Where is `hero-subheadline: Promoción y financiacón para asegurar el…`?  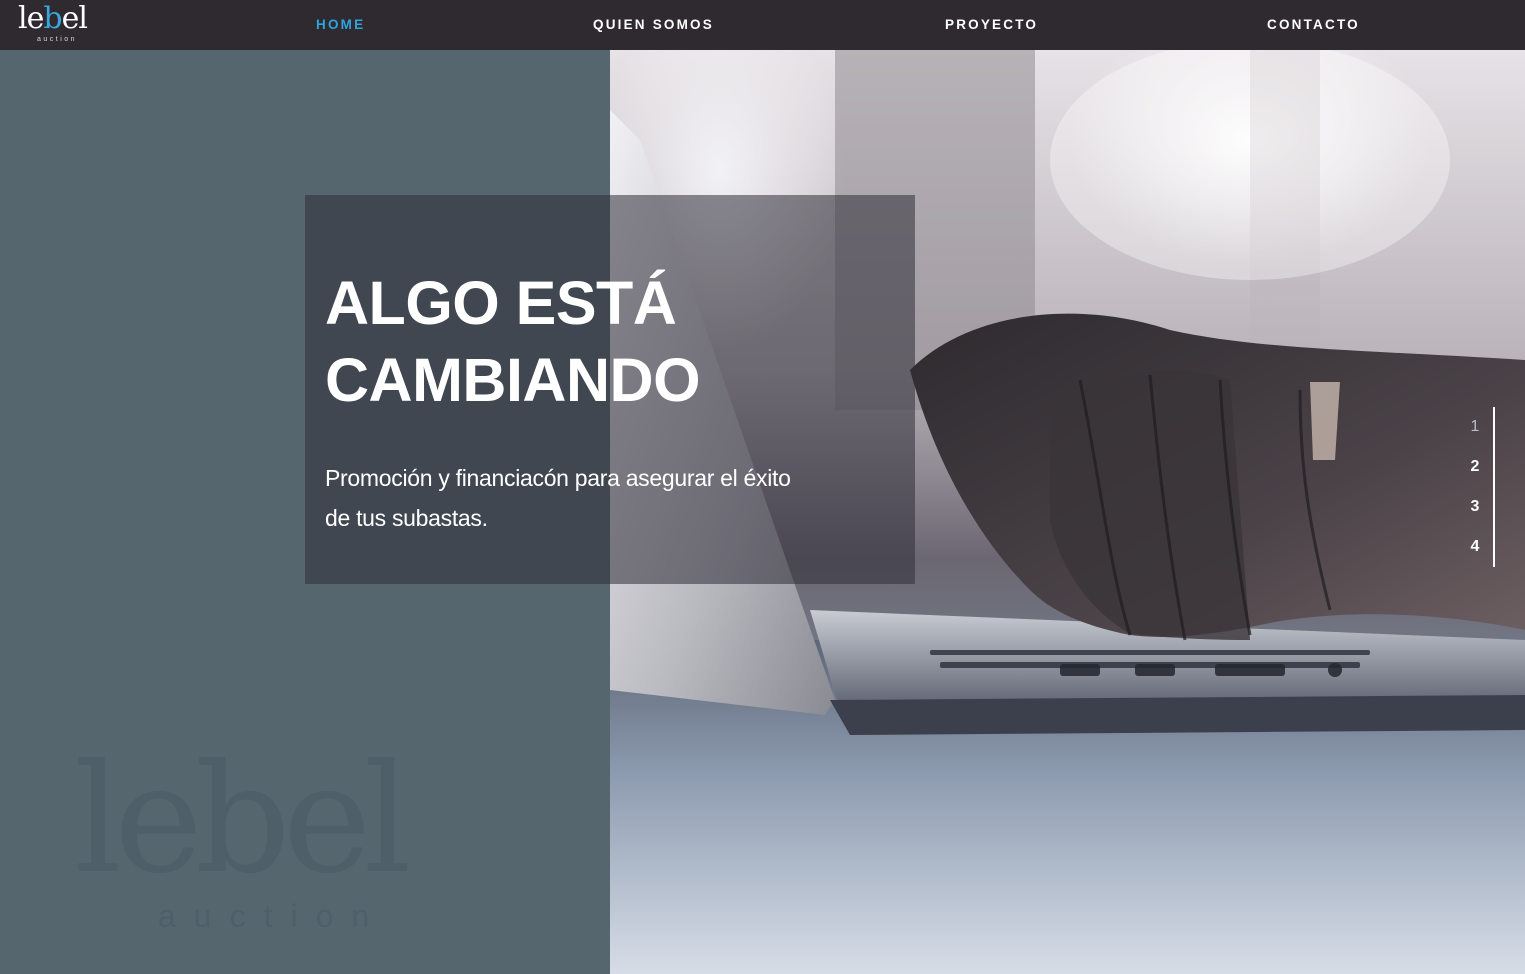
hero-subheadline: Promoción y financiacón para asegurar el… is located at coordinates (595, 498).